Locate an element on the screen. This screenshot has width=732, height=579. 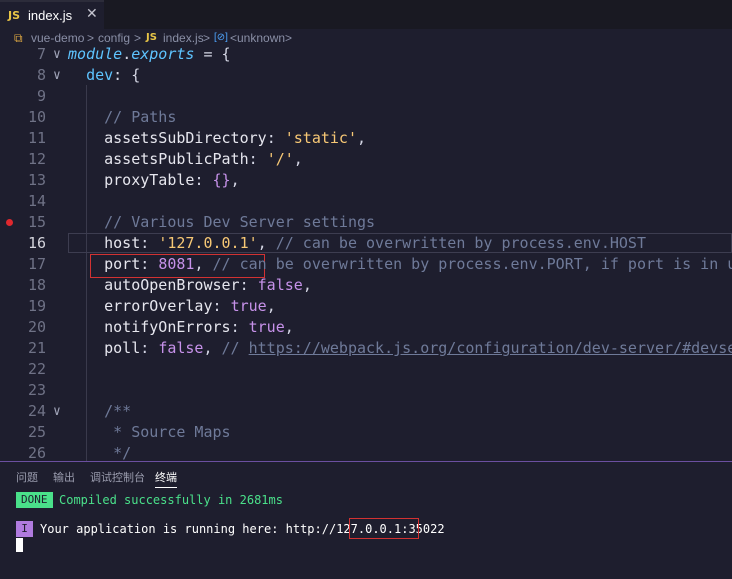
line-number: 21 is located at coordinates (23, 348).